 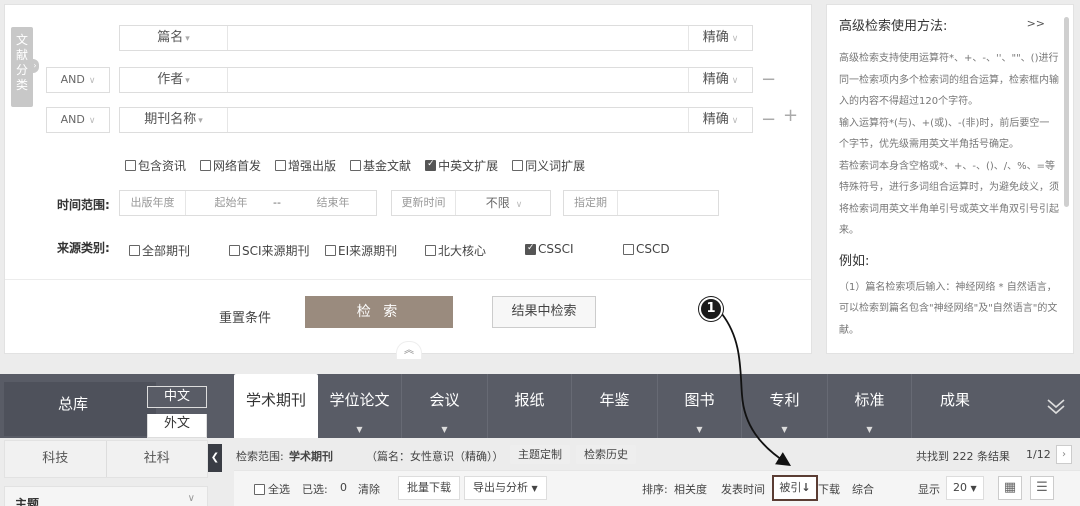 What do you see at coordinates (530, 406) in the screenshot?
I see `tab-newspapers: 报纸` at bounding box center [530, 406].